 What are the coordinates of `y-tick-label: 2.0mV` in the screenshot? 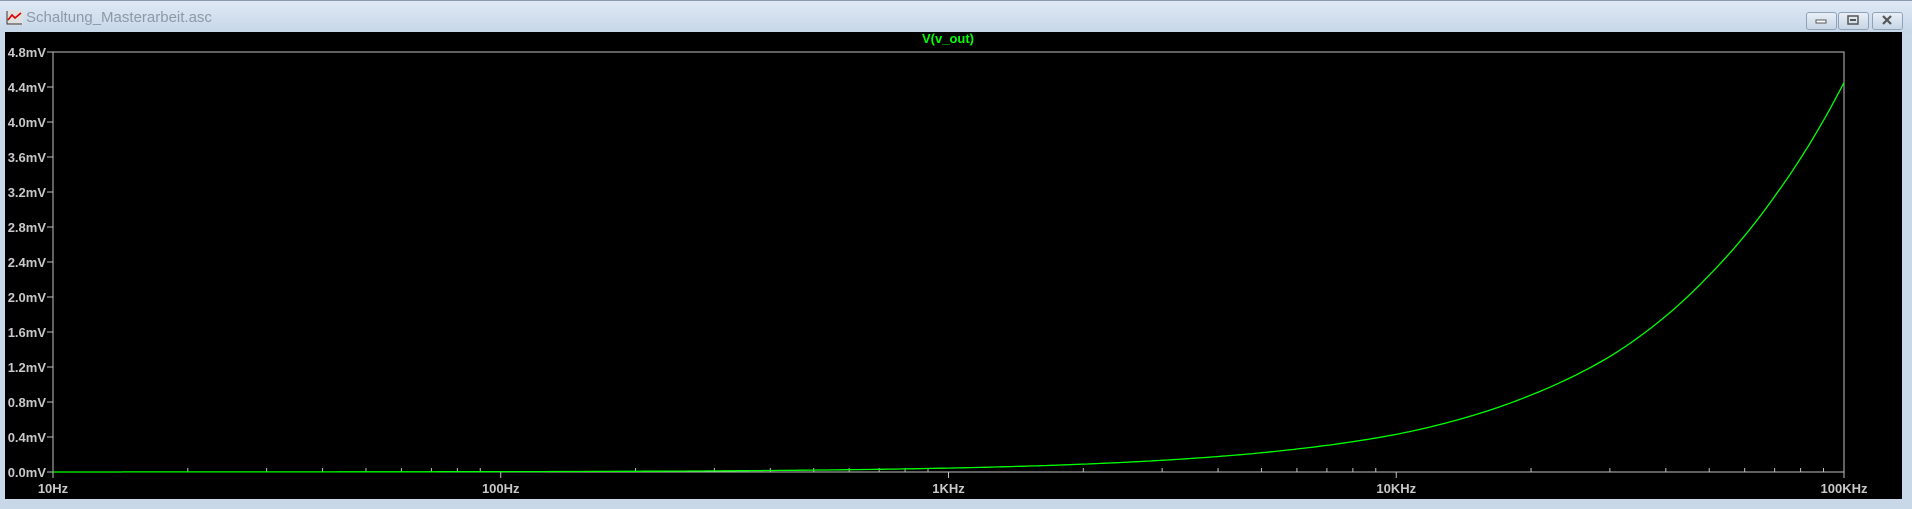 It's located at (27, 297).